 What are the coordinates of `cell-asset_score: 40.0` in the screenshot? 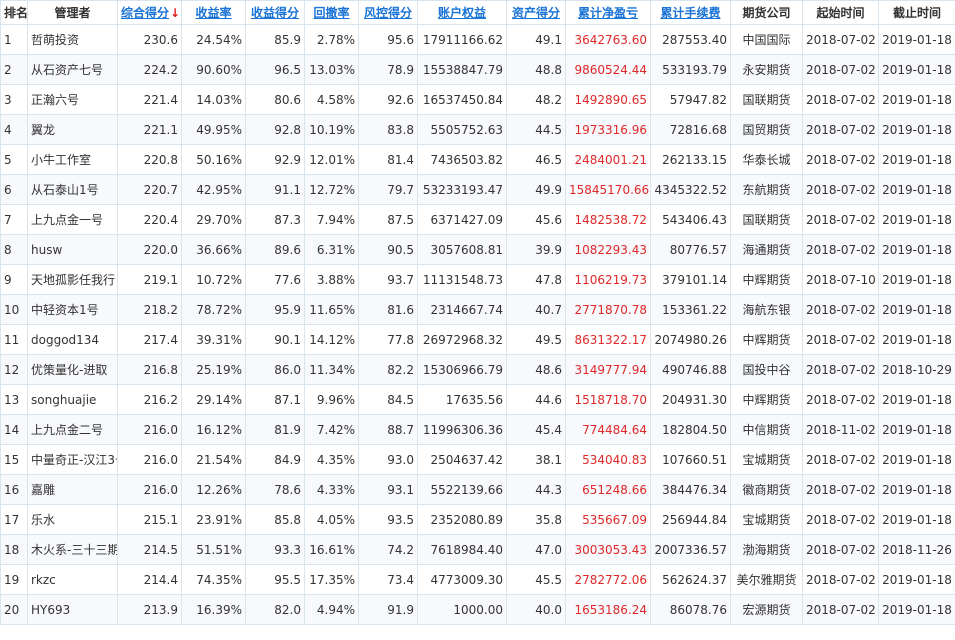 It's located at (536, 609).